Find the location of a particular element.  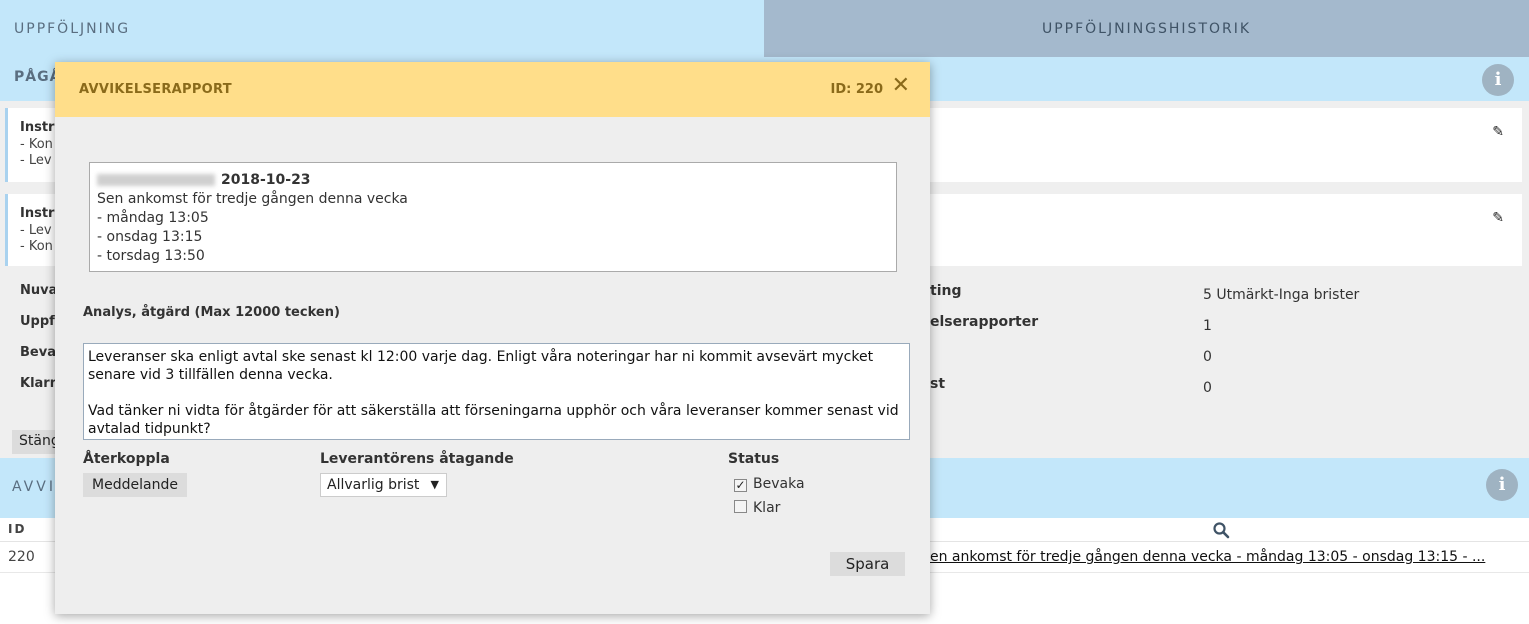

done-count: 0 is located at coordinates (1207, 388).